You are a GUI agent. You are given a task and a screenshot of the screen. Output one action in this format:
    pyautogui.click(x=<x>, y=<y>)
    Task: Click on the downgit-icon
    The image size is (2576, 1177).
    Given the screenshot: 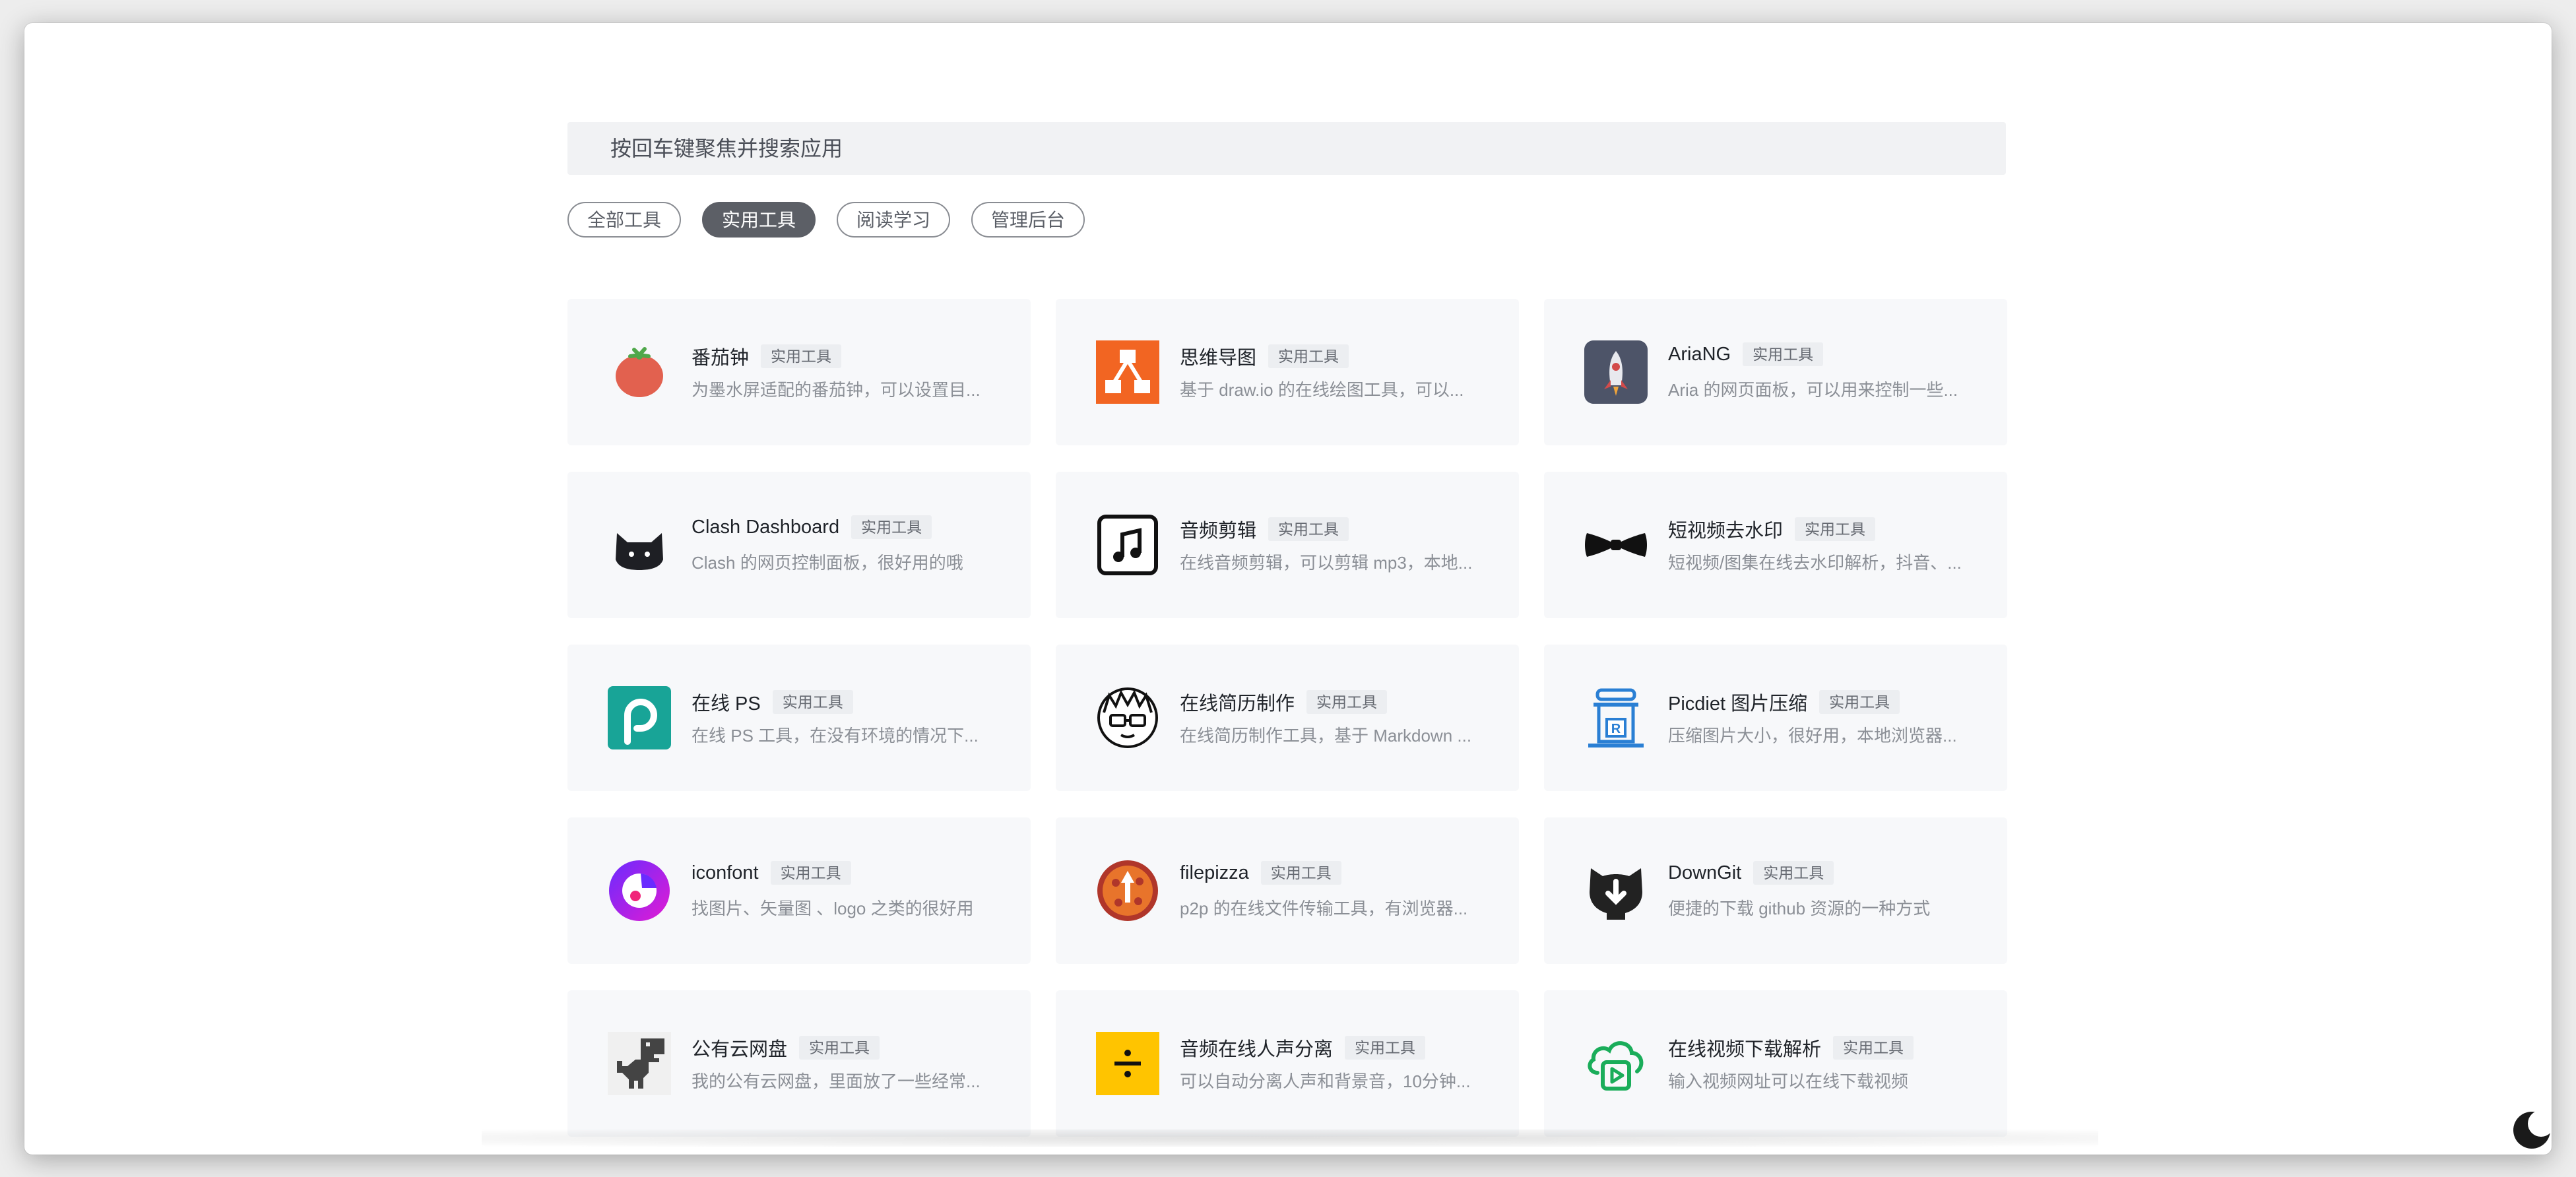 What is the action you would take?
    pyautogui.click(x=1616, y=890)
    